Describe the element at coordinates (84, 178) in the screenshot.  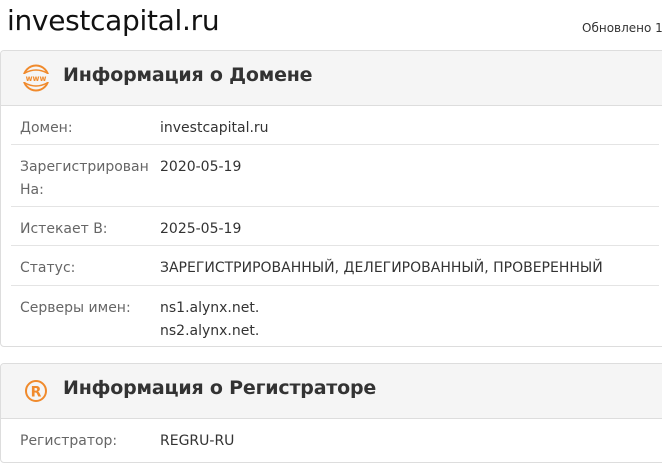
I see `row-label: Зарегистрирован На:` at that location.